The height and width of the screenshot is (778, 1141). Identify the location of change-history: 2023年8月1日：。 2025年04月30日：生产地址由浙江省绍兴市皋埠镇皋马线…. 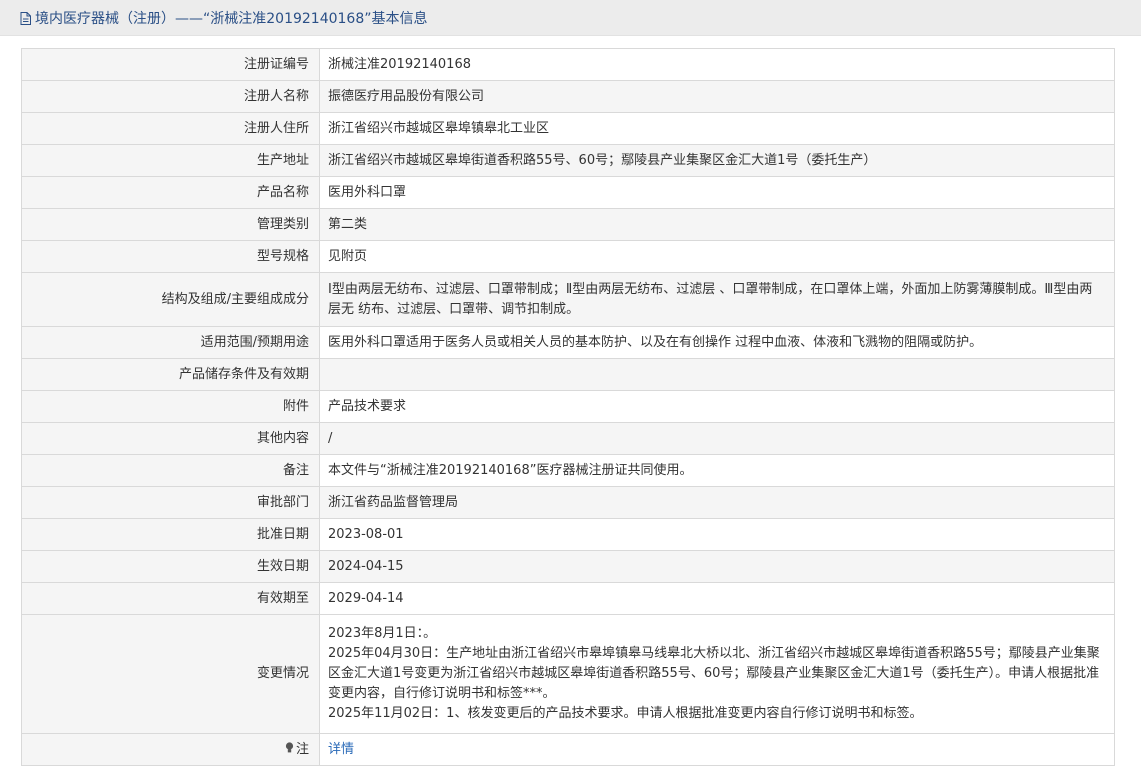
(717, 674).